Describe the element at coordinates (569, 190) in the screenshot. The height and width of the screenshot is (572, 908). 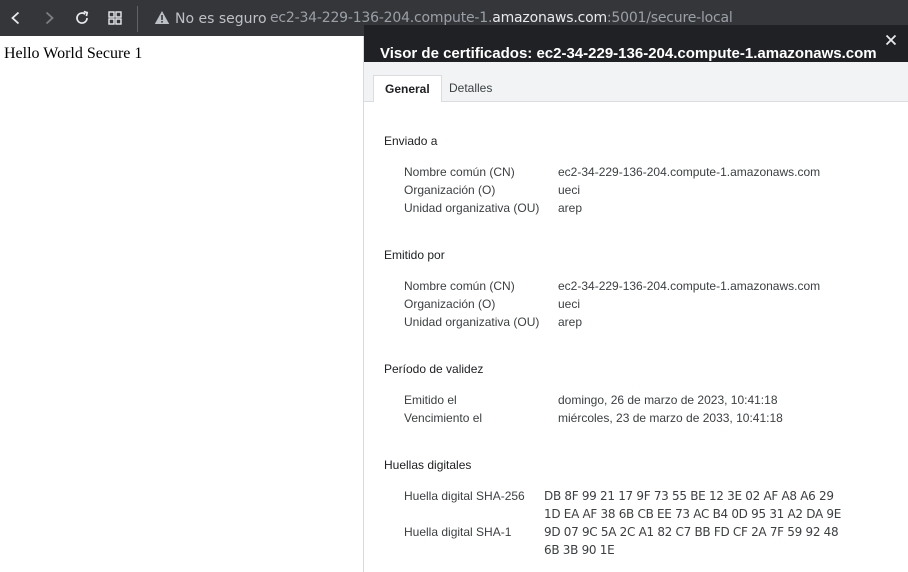
I see `issued-to-o-value: ueci` at that location.